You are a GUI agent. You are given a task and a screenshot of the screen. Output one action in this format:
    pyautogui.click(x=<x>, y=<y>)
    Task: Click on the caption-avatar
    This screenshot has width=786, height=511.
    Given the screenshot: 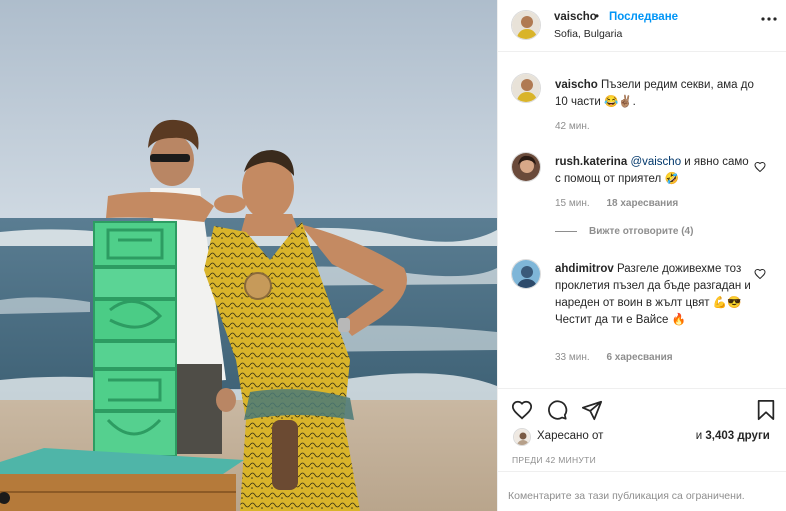 What is the action you would take?
    pyautogui.click(x=526, y=88)
    